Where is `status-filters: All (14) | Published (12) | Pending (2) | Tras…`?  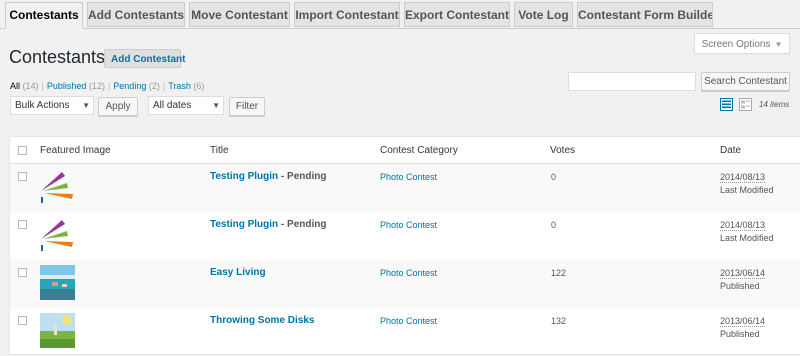 status-filters: All (14) | Published (12) | Pending (2) | Tras… is located at coordinates (107, 86).